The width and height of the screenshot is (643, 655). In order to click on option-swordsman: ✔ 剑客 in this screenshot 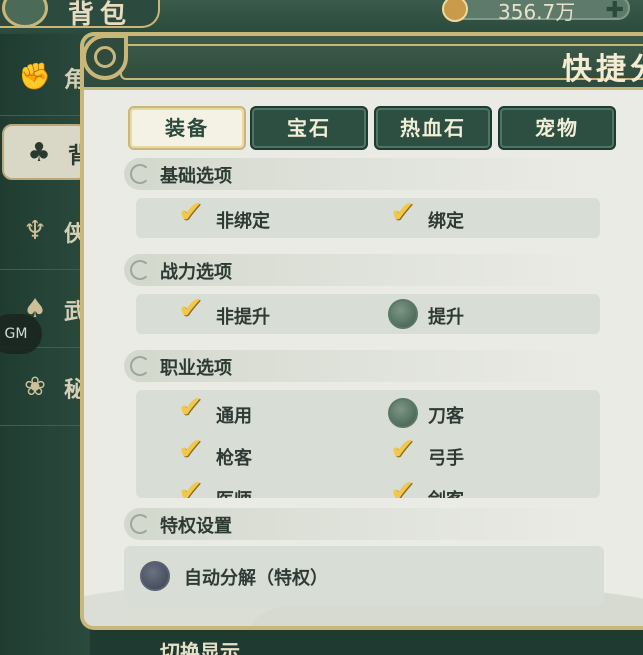, I will do `click(488, 486)`.